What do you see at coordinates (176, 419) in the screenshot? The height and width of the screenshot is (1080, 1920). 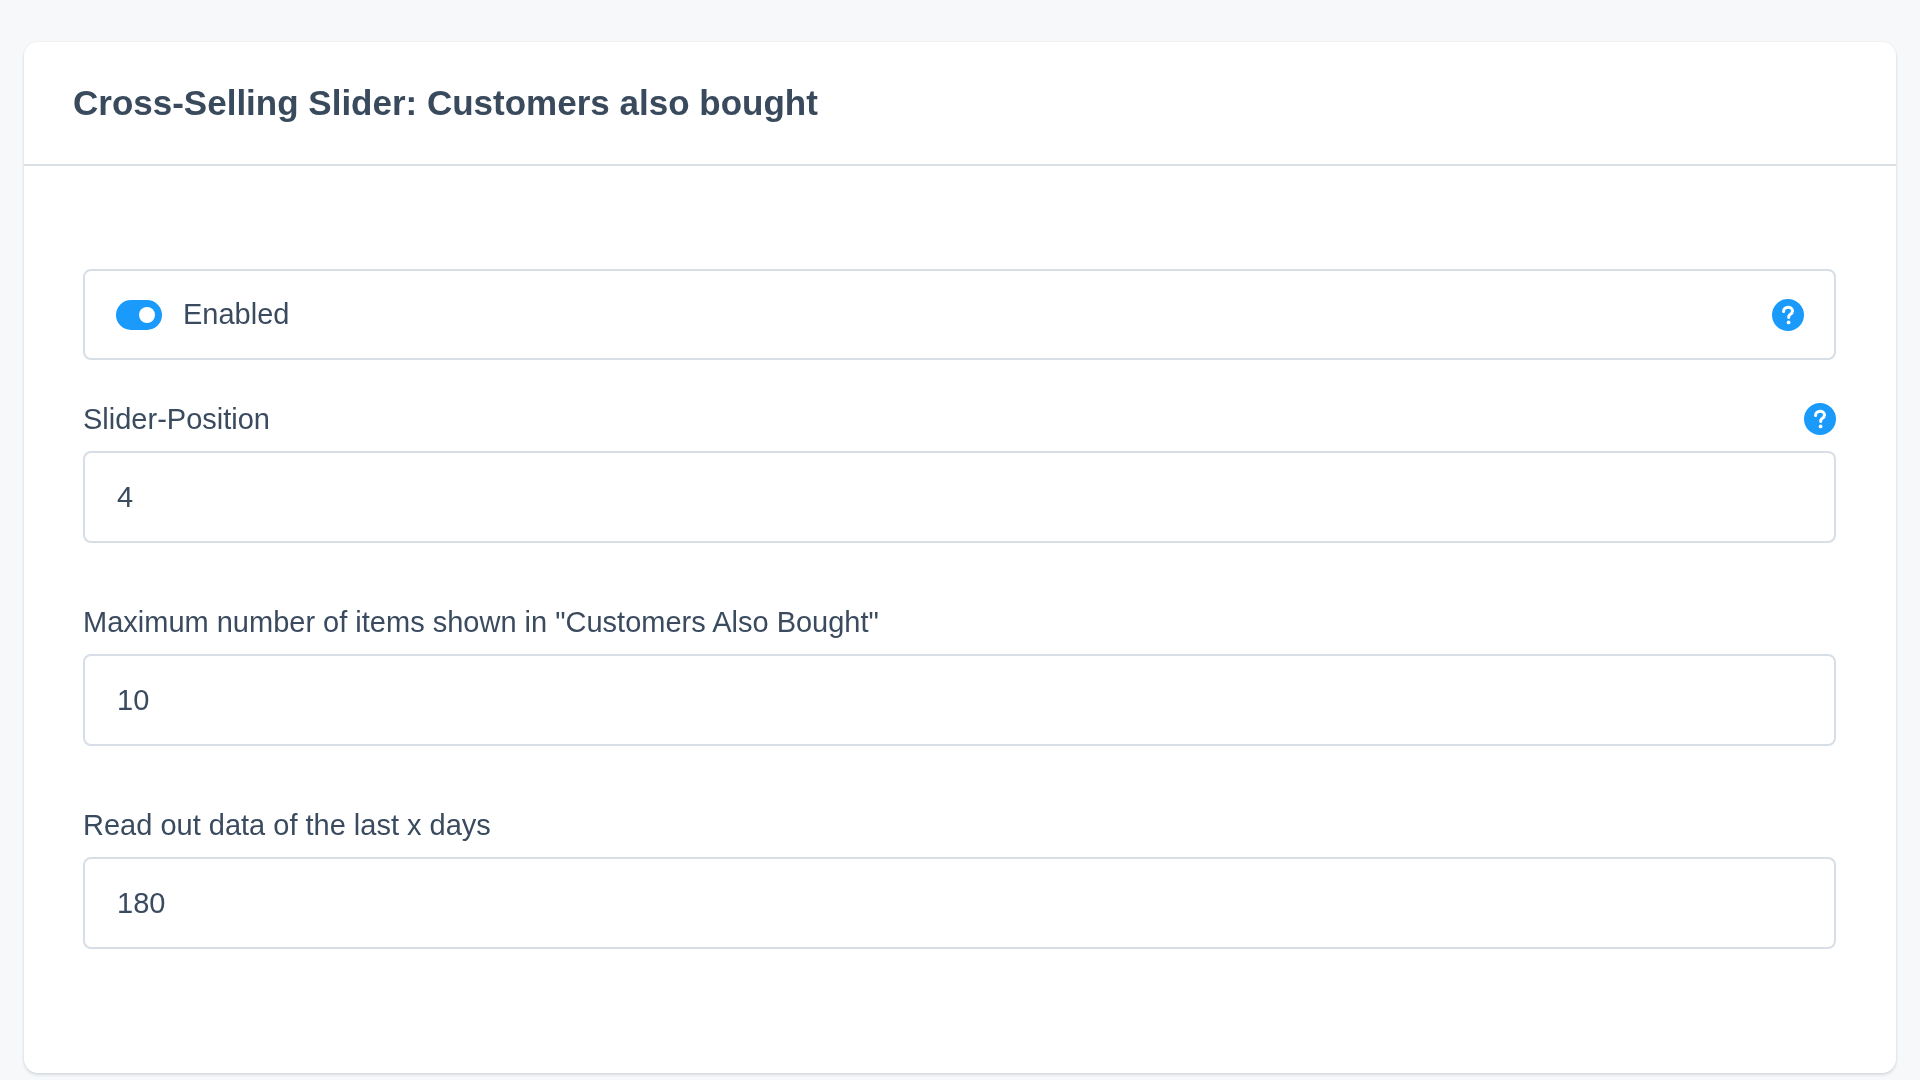 I see `field-label: Slider-Position` at bounding box center [176, 419].